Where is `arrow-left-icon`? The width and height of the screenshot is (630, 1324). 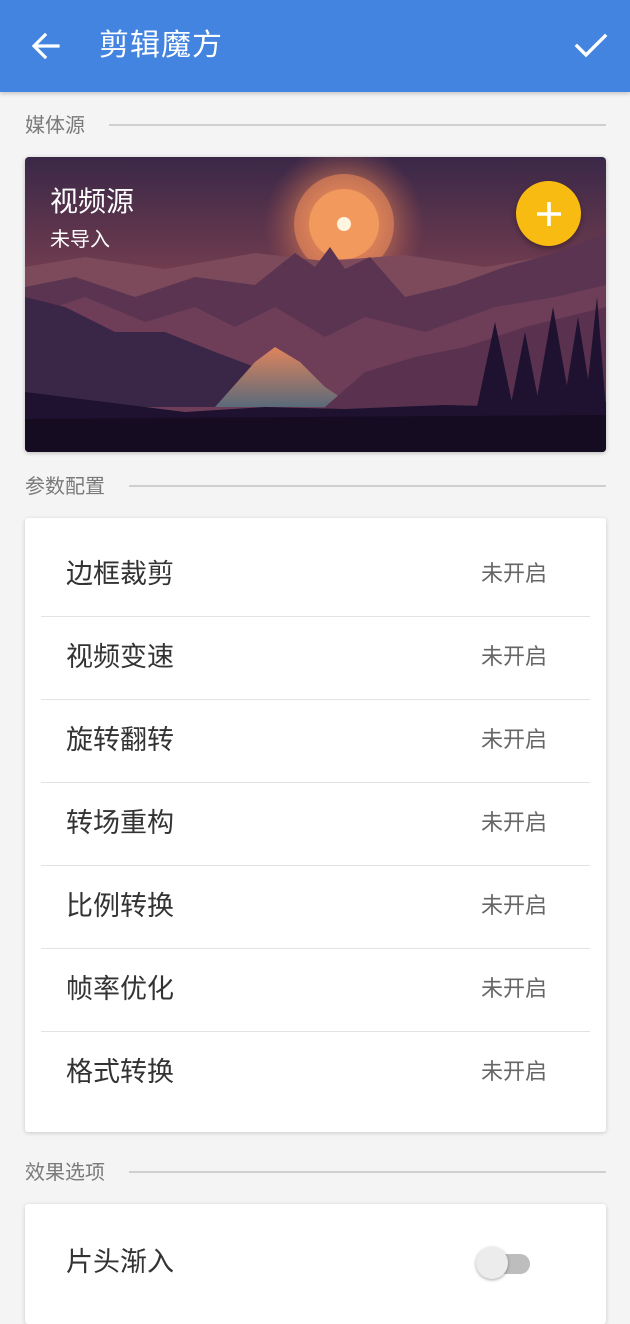
arrow-left-icon is located at coordinates (46, 46).